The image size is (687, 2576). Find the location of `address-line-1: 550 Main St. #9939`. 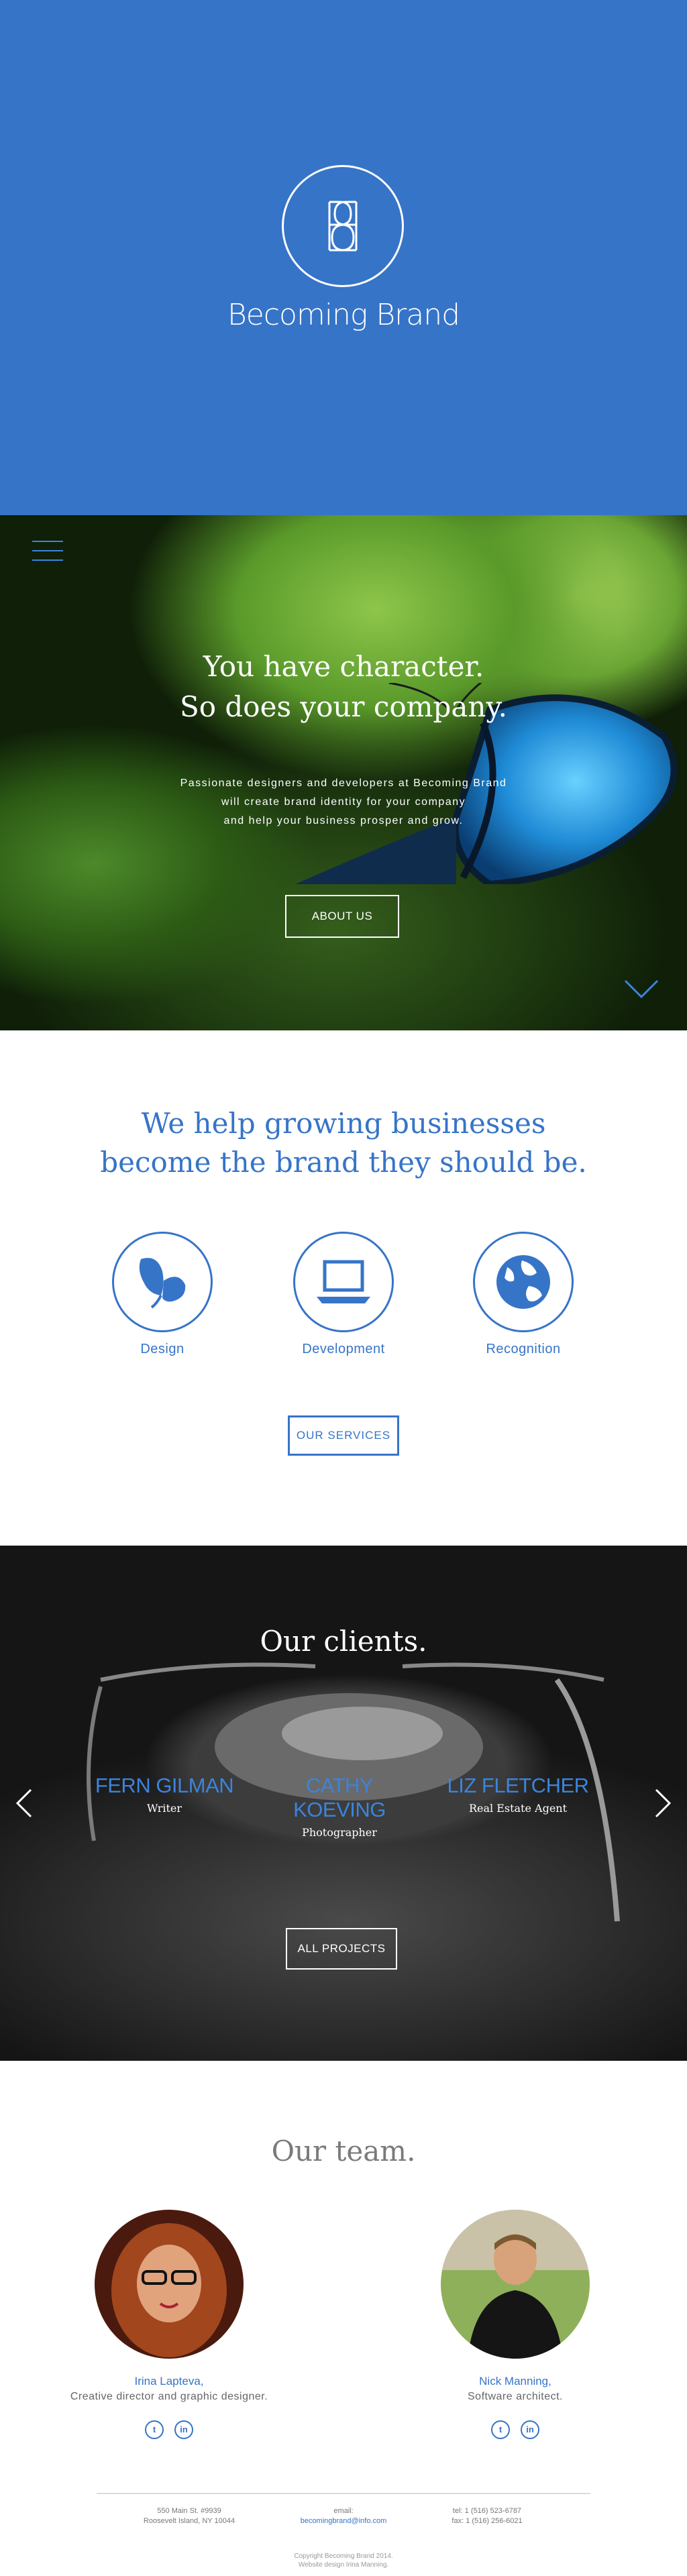

address-line-1: 550 Main St. #9939 is located at coordinates (189, 2511).